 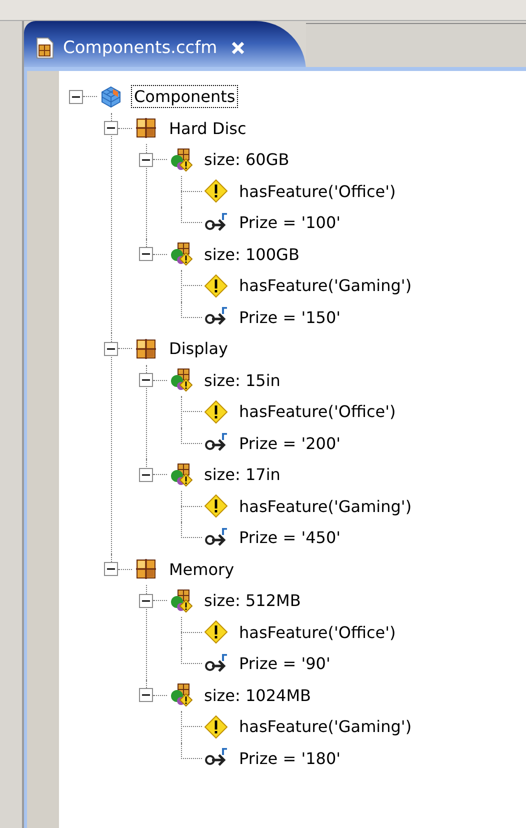 What do you see at coordinates (246, 160) in the screenshot?
I see `tree-item: size: 60GB` at bounding box center [246, 160].